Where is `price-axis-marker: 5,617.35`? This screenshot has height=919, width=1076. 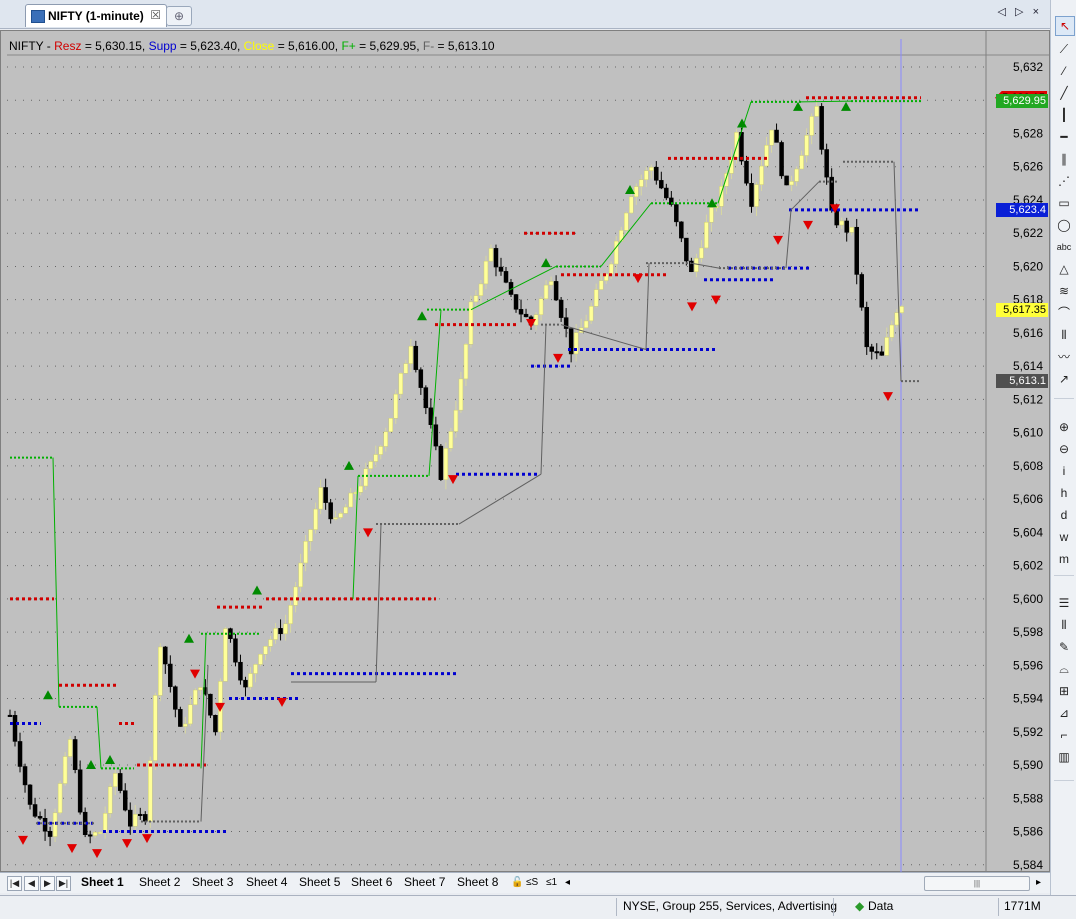 price-axis-marker: 5,617.35 is located at coordinates (1022, 310).